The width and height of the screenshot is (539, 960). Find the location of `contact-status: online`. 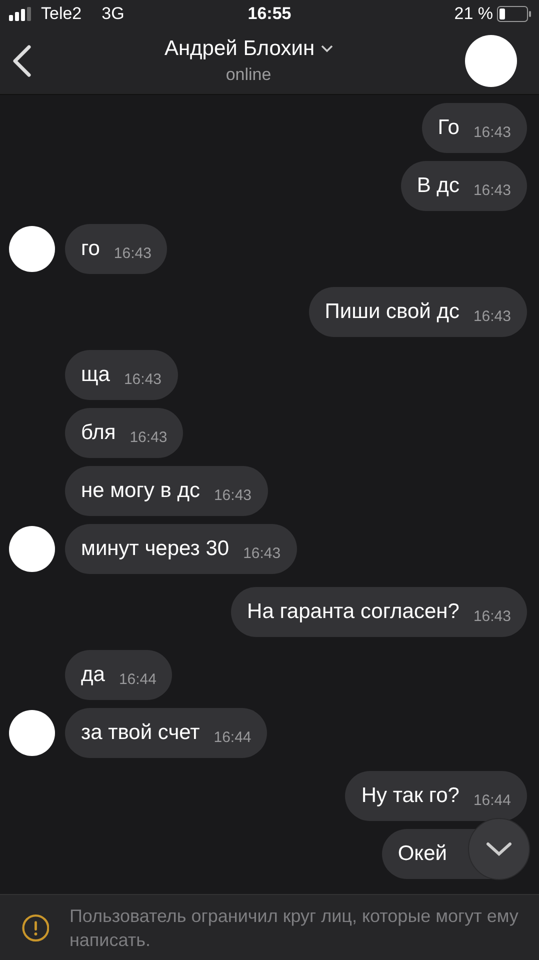

contact-status: online is located at coordinates (249, 75).